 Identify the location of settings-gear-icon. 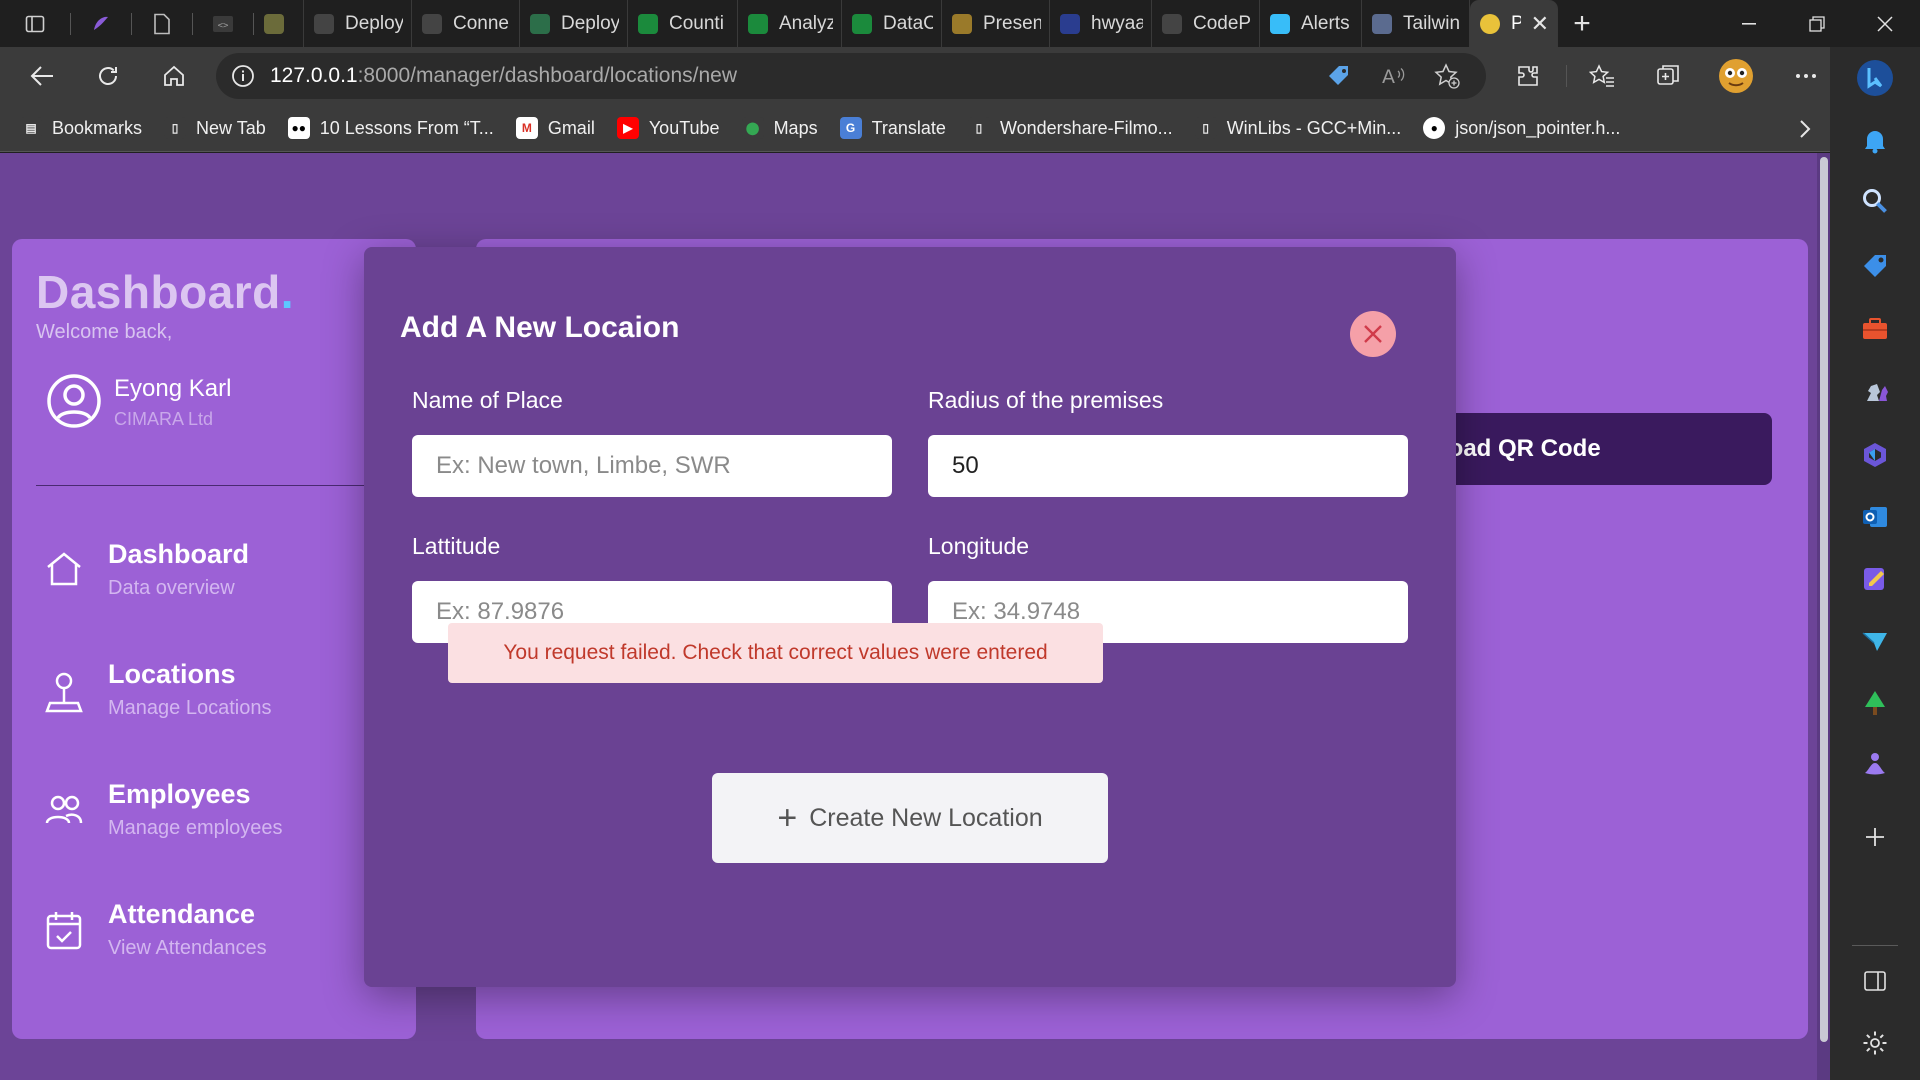
(1875, 1043).